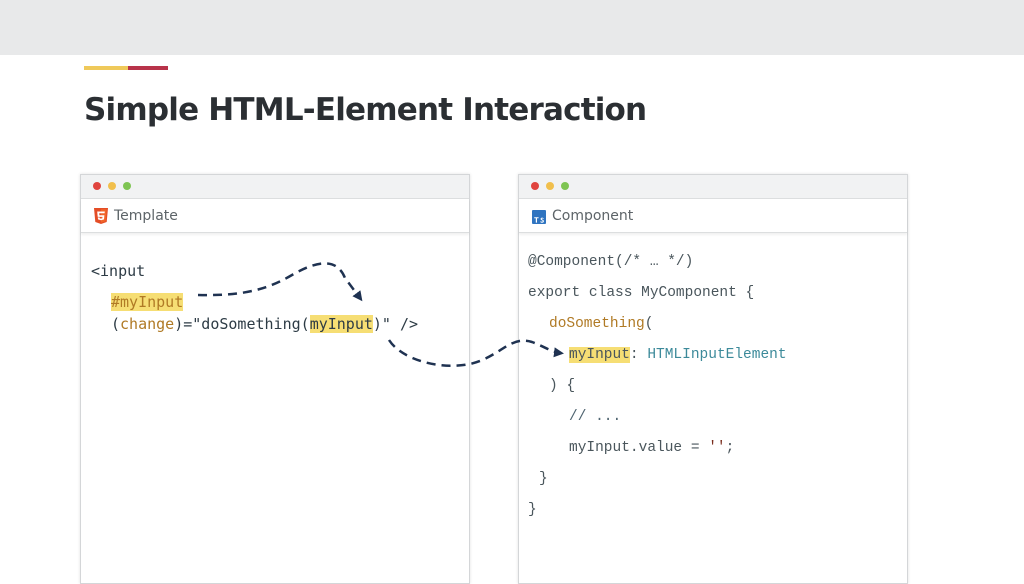 This screenshot has width=1024, height=584. What do you see at coordinates (717, 448) in the screenshot?
I see `string-literal: ''` at bounding box center [717, 448].